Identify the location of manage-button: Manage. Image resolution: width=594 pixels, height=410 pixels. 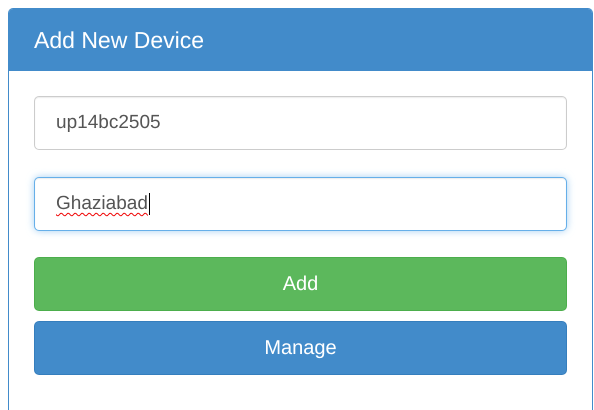
(300, 348).